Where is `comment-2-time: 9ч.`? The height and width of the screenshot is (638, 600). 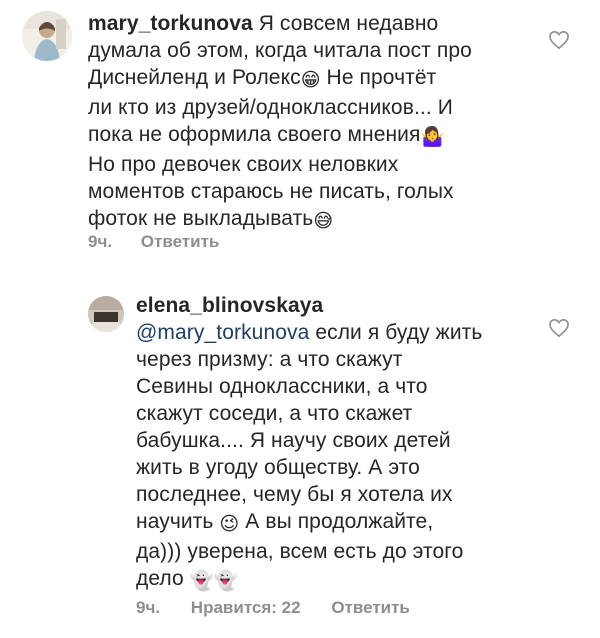 comment-2-time: 9ч. is located at coordinates (148, 608).